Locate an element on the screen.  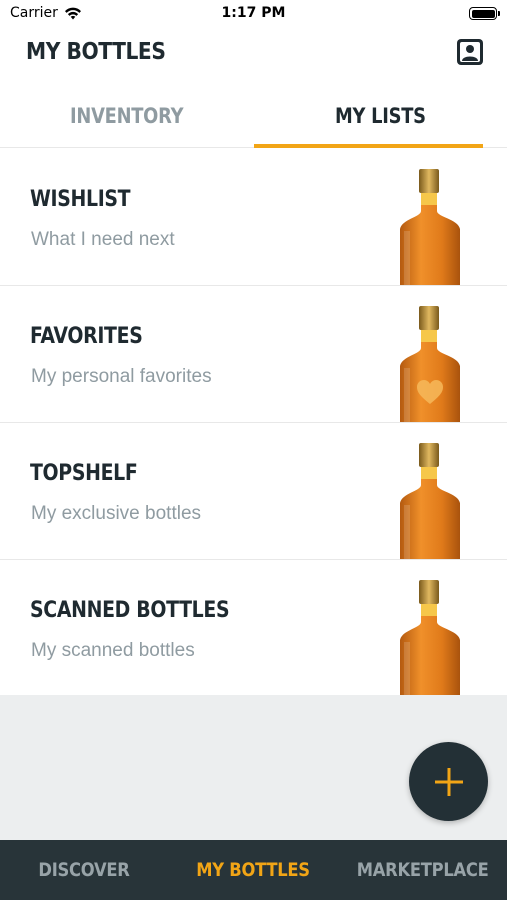
tab-inventory: INVENTORY is located at coordinates (127, 115).